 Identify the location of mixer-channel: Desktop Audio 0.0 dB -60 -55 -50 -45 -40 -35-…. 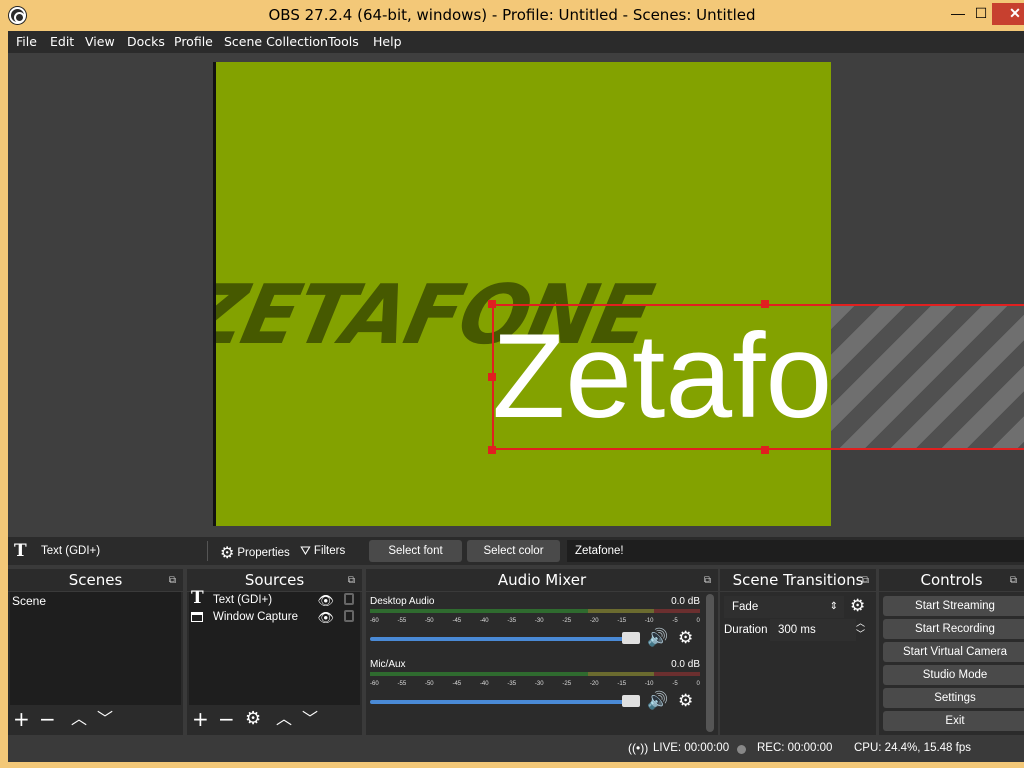
(535, 626).